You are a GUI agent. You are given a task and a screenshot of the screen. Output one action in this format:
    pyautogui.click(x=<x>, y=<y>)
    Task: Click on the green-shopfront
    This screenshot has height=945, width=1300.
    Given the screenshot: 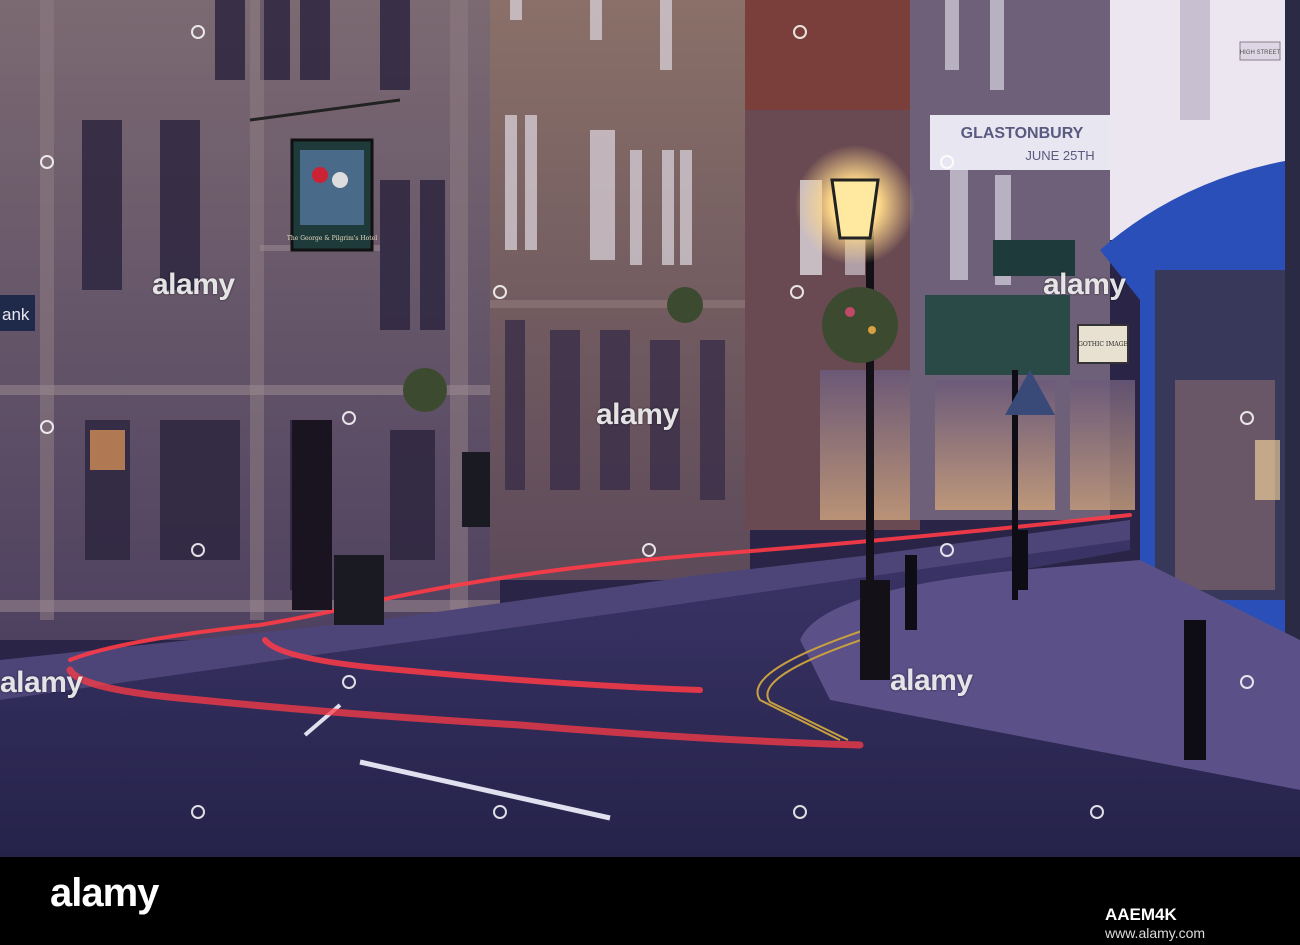 What is the action you would take?
    pyautogui.click(x=997, y=335)
    